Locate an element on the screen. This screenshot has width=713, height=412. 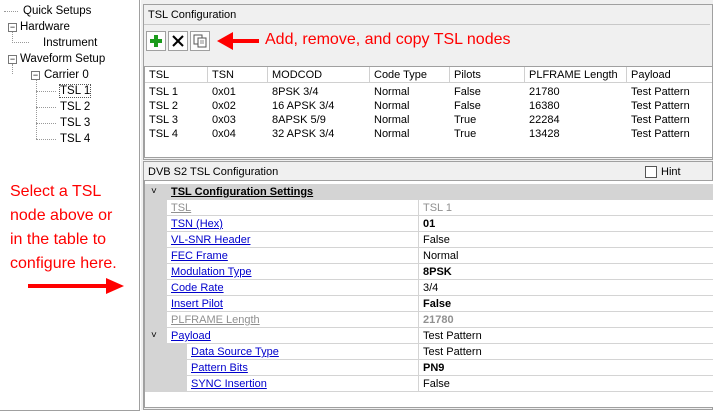
tree-item-label: TSL 4 is located at coordinates (75, 139).